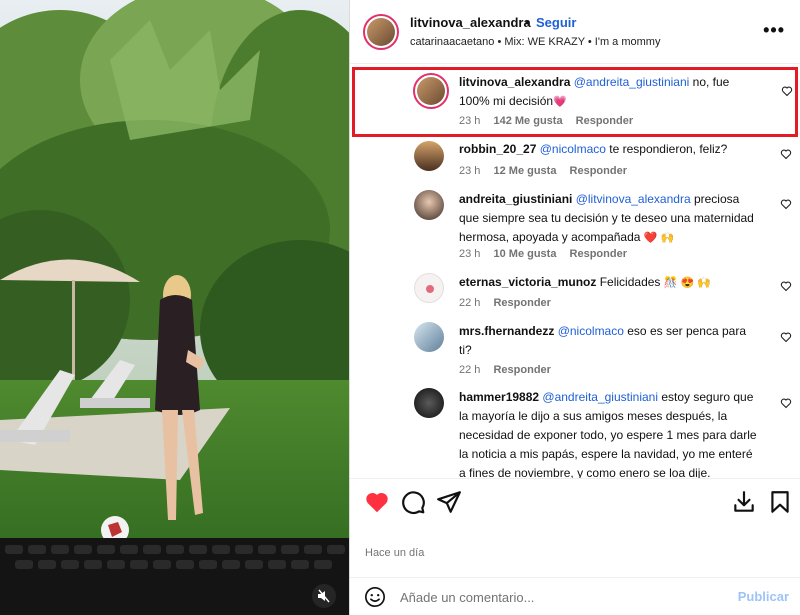 This screenshot has height=615, width=800. Describe the element at coordinates (780, 502) in the screenshot. I see `bookmark-icon` at that location.